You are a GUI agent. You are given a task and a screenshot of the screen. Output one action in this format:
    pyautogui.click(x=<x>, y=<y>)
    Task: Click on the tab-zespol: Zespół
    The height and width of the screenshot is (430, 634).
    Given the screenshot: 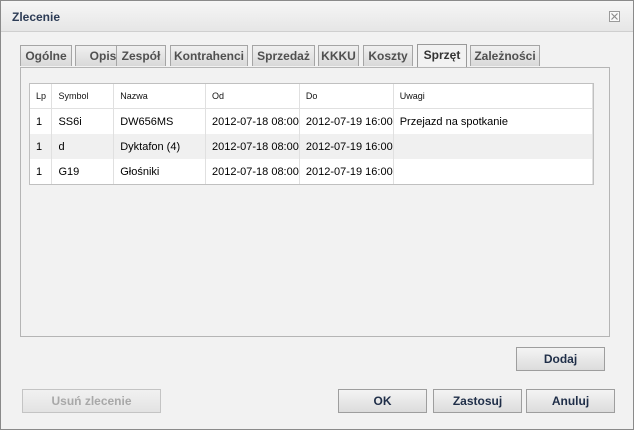 What is the action you would take?
    pyautogui.click(x=141, y=55)
    